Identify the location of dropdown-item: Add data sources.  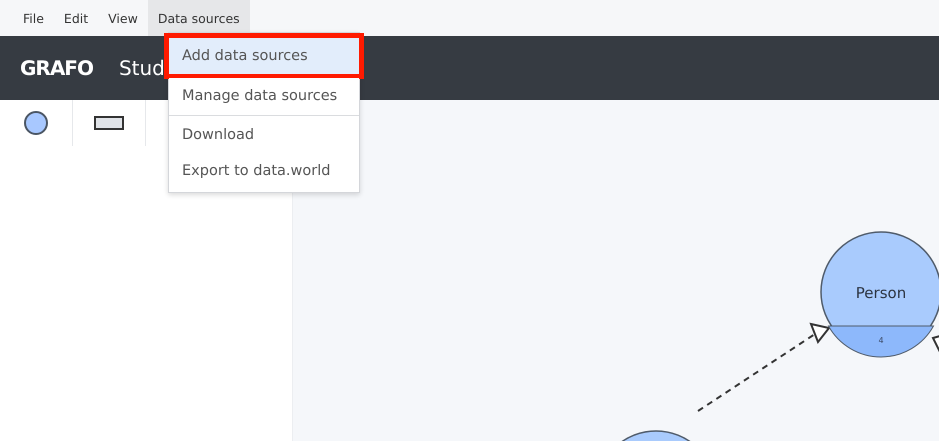
(264, 56).